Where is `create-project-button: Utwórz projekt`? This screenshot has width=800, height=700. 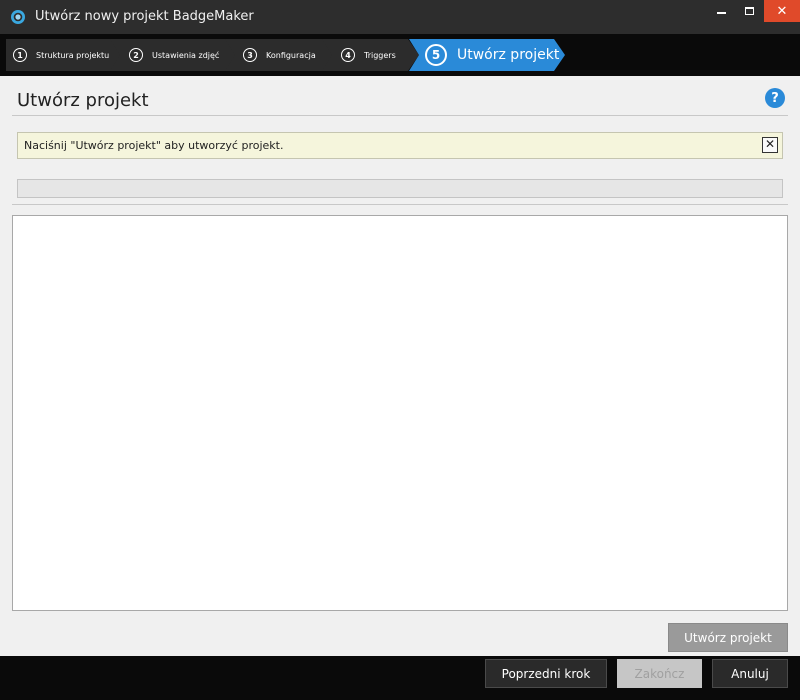 create-project-button: Utwórz projekt is located at coordinates (728, 637).